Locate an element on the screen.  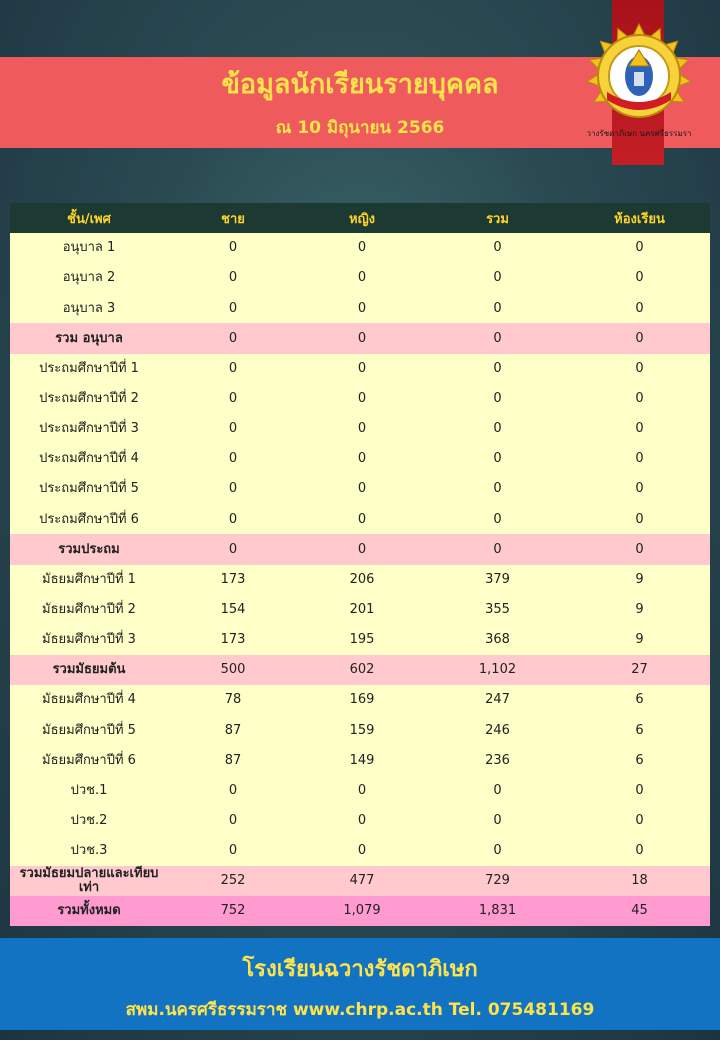
table-row: มัธยมศึกษาปีที่ 1 173 206 379 9 is located at coordinates (360, 579).